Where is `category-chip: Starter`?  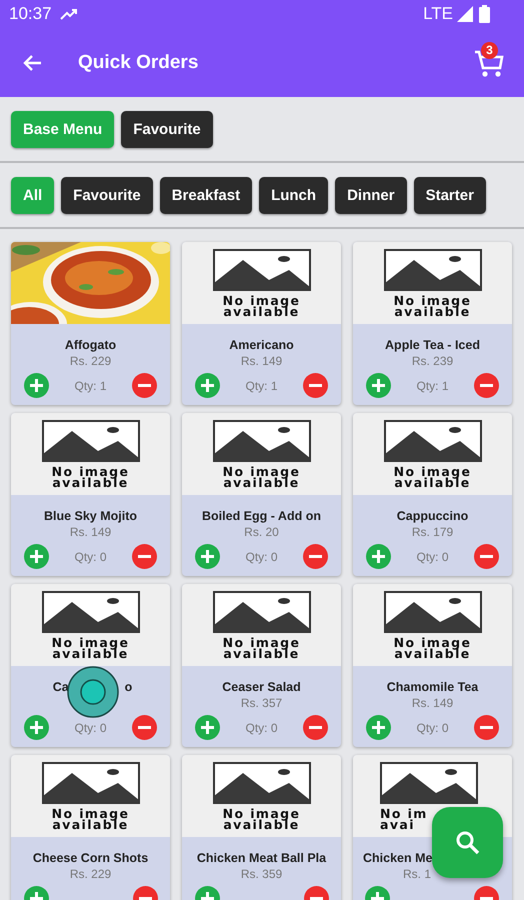
category-chip: Starter is located at coordinates (450, 195).